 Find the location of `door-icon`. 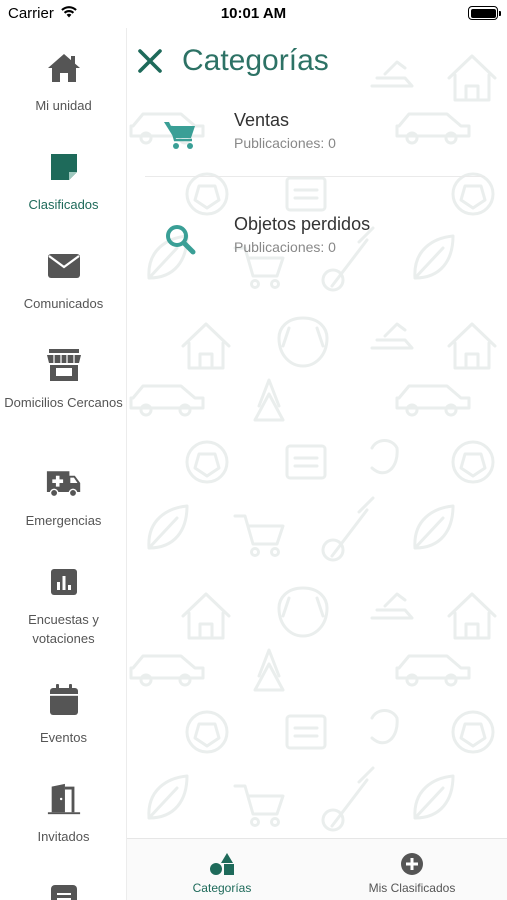

door-icon is located at coordinates (64, 799).